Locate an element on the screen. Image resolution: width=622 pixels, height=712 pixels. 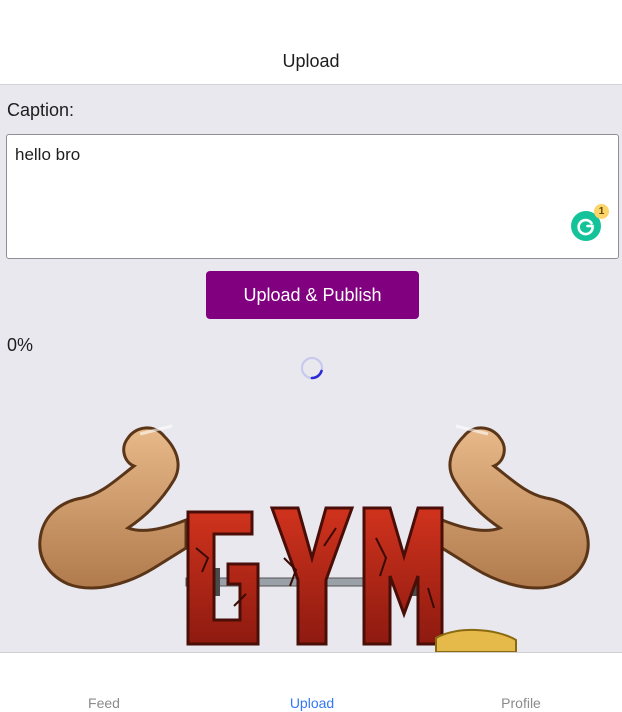
upload-progress-text: 0% is located at coordinates (20, 345).